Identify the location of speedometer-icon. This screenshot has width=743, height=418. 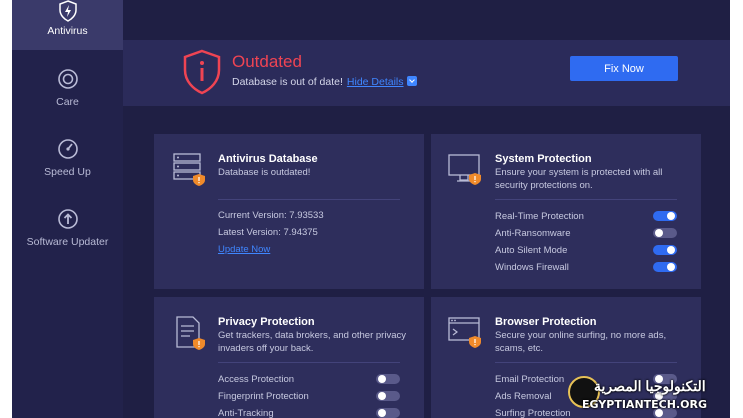
(67, 149).